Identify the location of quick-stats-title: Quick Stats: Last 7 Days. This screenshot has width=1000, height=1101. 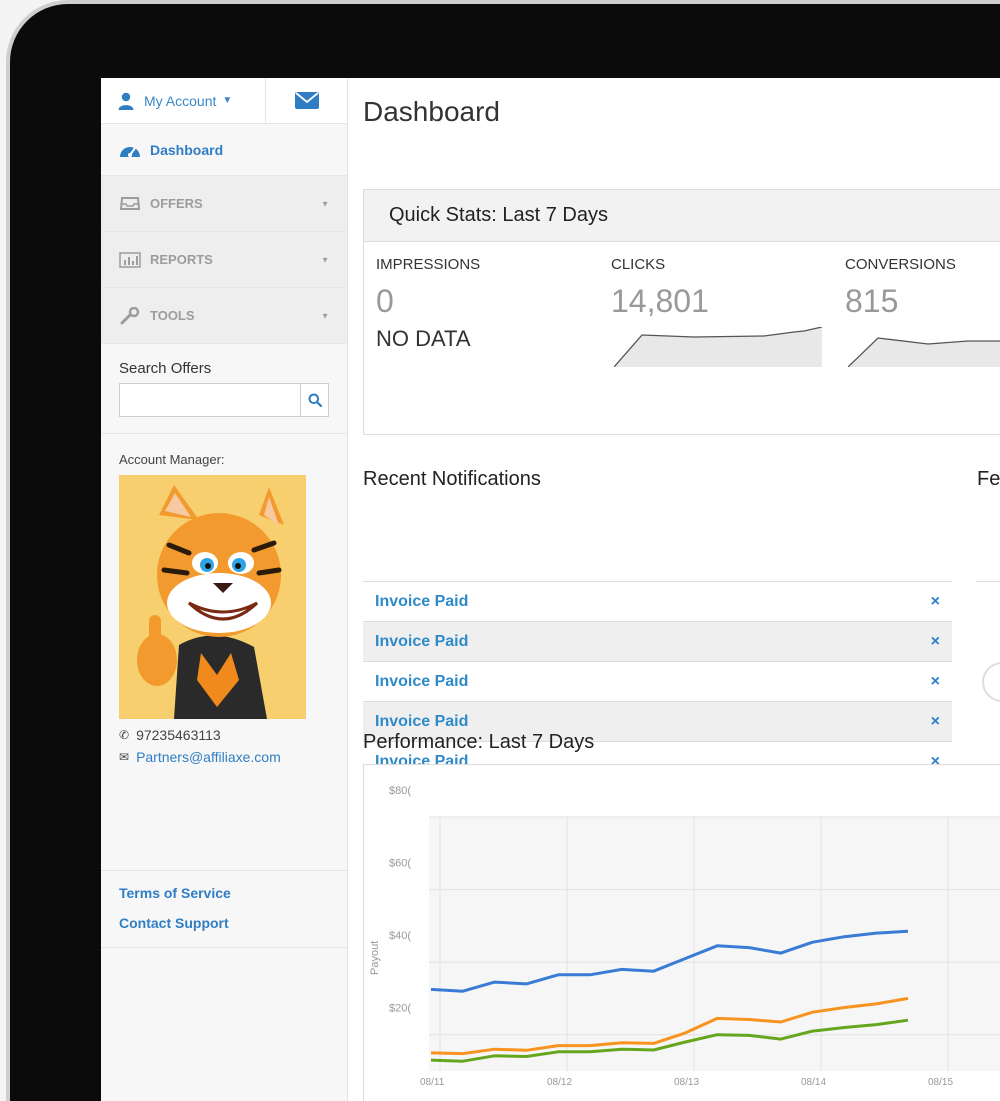
(682, 216).